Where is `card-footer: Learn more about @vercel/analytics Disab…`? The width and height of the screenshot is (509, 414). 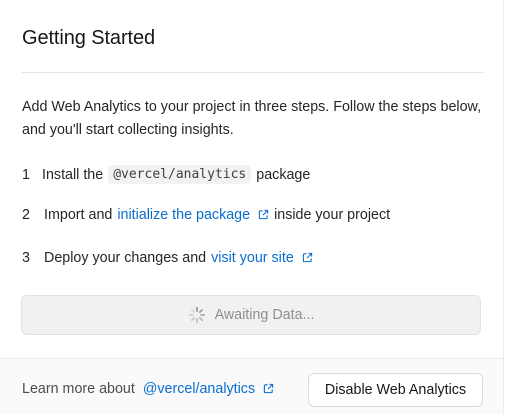 card-footer: Learn more about @vercel/analytics Disab… is located at coordinates (251, 386).